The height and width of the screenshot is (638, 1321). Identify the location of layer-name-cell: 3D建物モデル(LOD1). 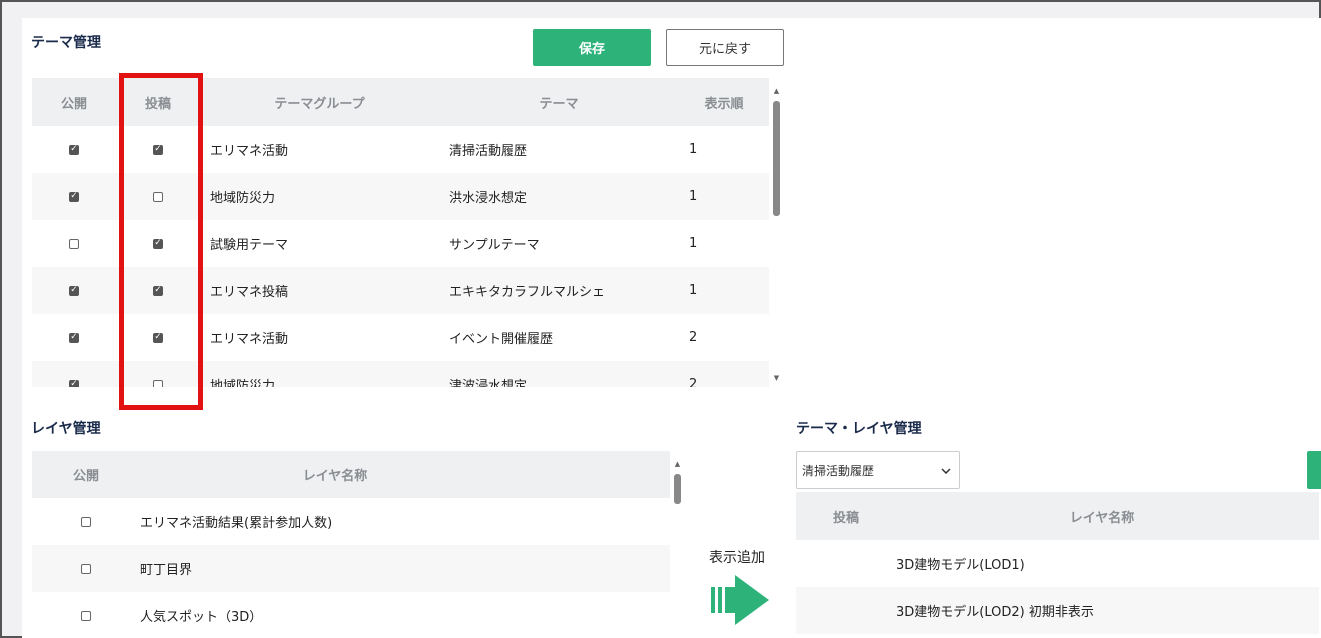
(1102, 563).